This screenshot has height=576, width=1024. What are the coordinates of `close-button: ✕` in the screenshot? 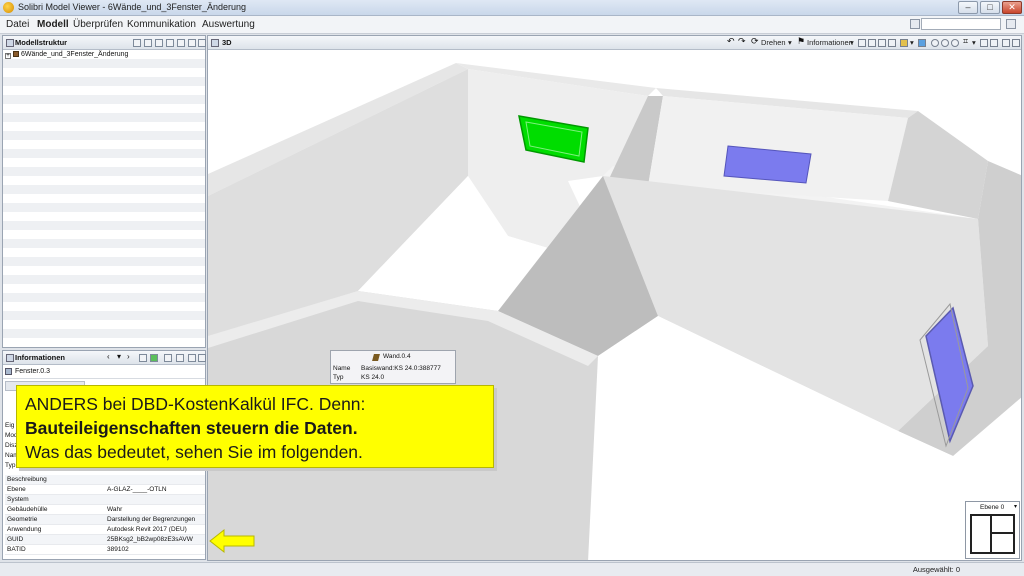 It's located at (1012, 7).